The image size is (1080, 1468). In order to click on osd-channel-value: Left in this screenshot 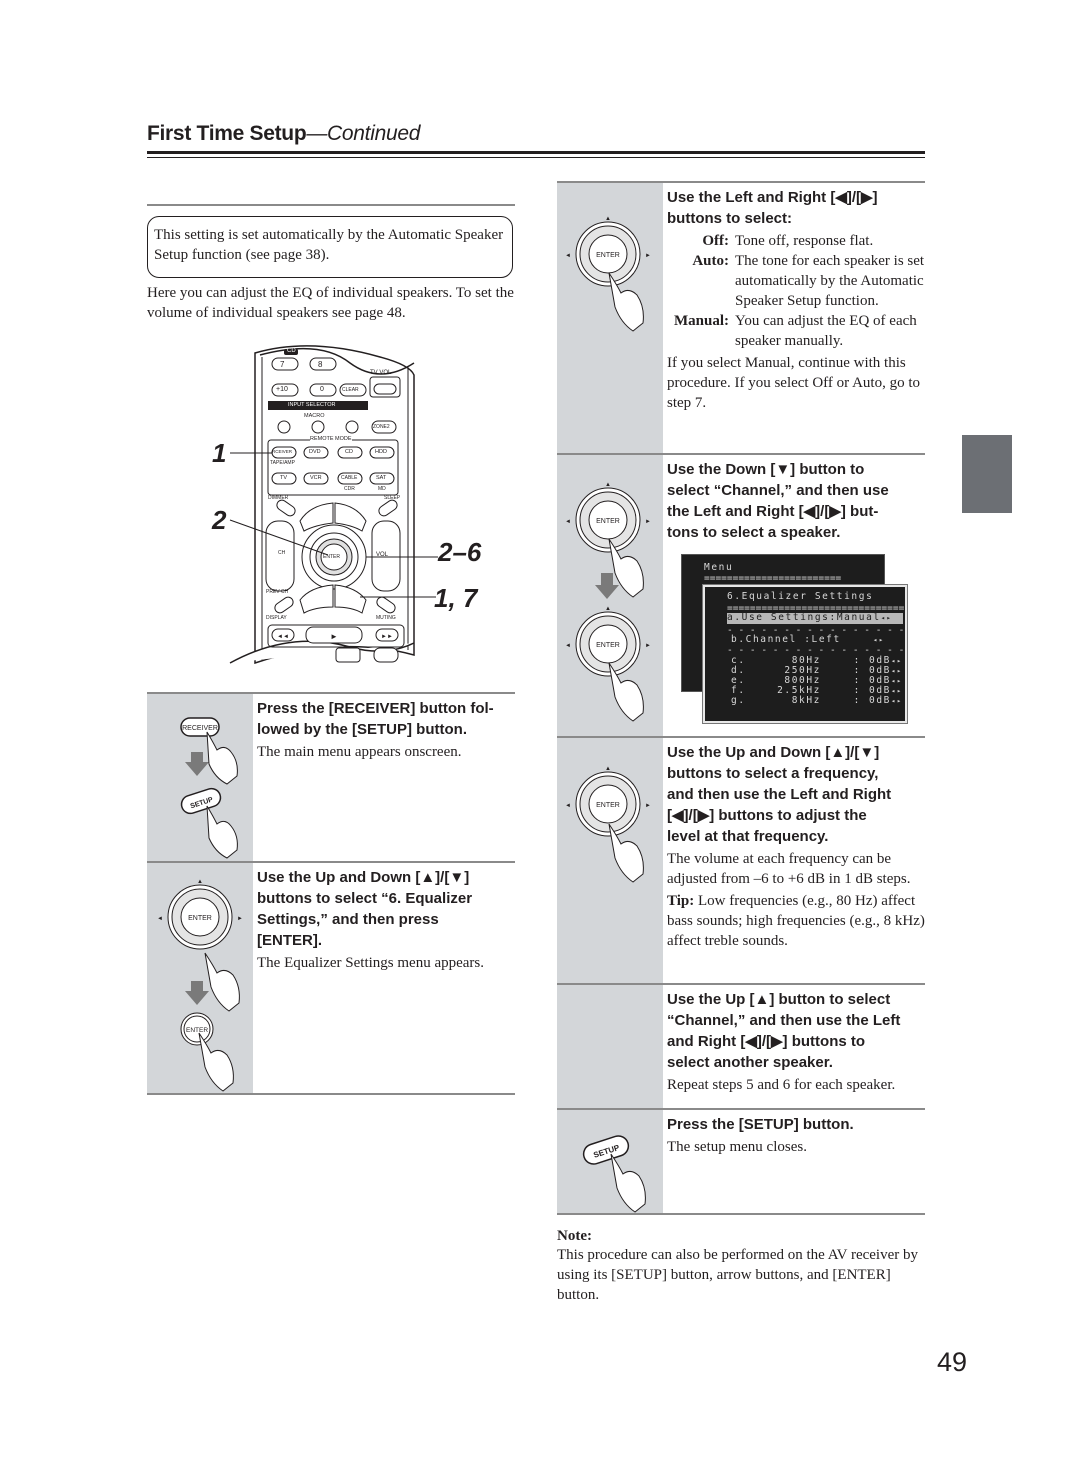, I will do `click(826, 639)`.